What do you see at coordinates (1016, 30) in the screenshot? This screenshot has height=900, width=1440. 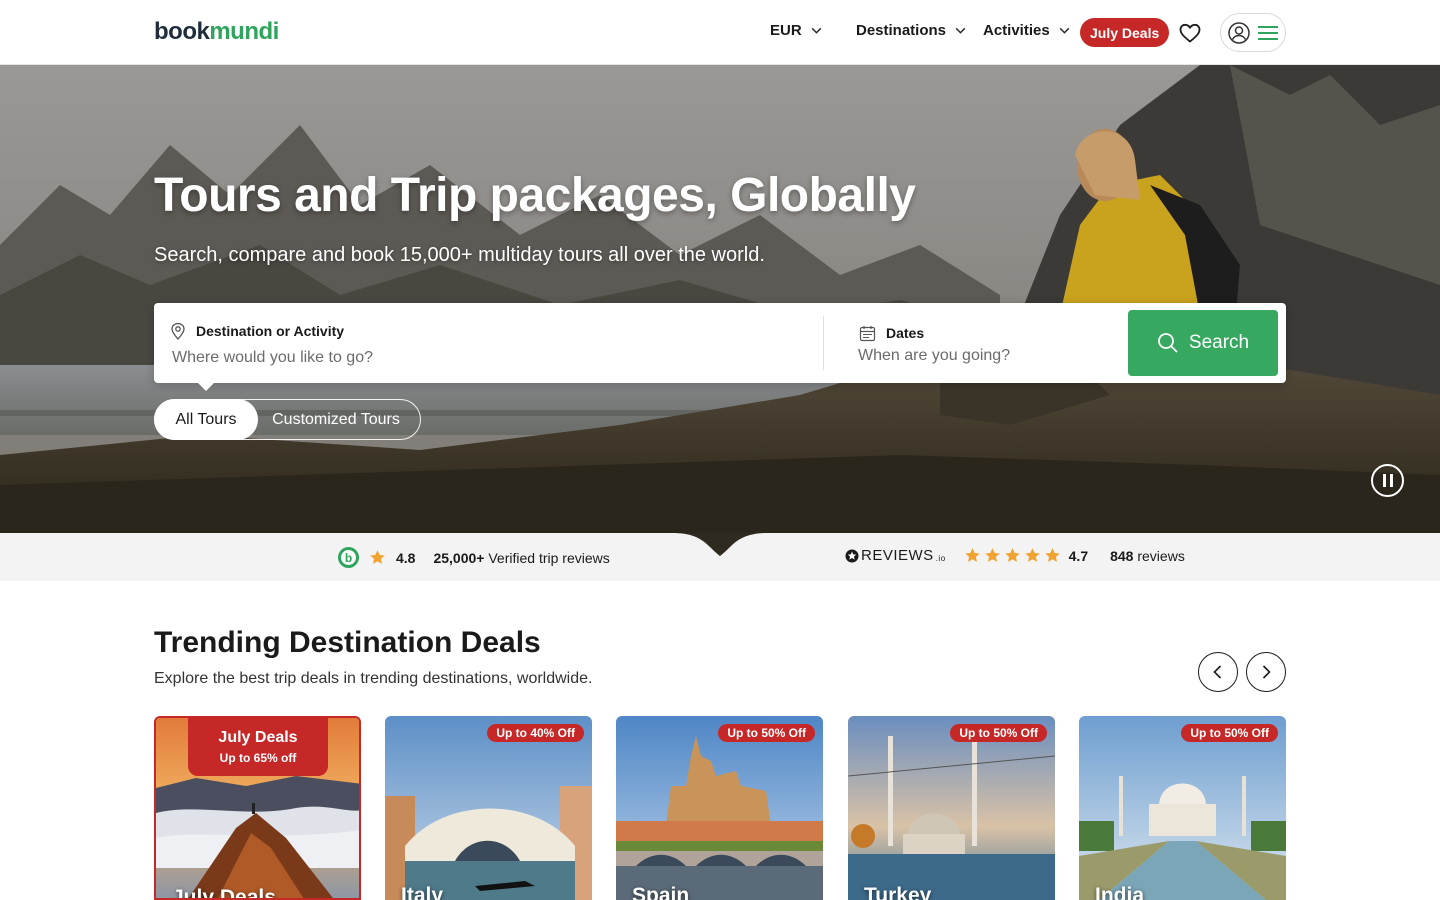 I see `nav-activities-label: Activities` at bounding box center [1016, 30].